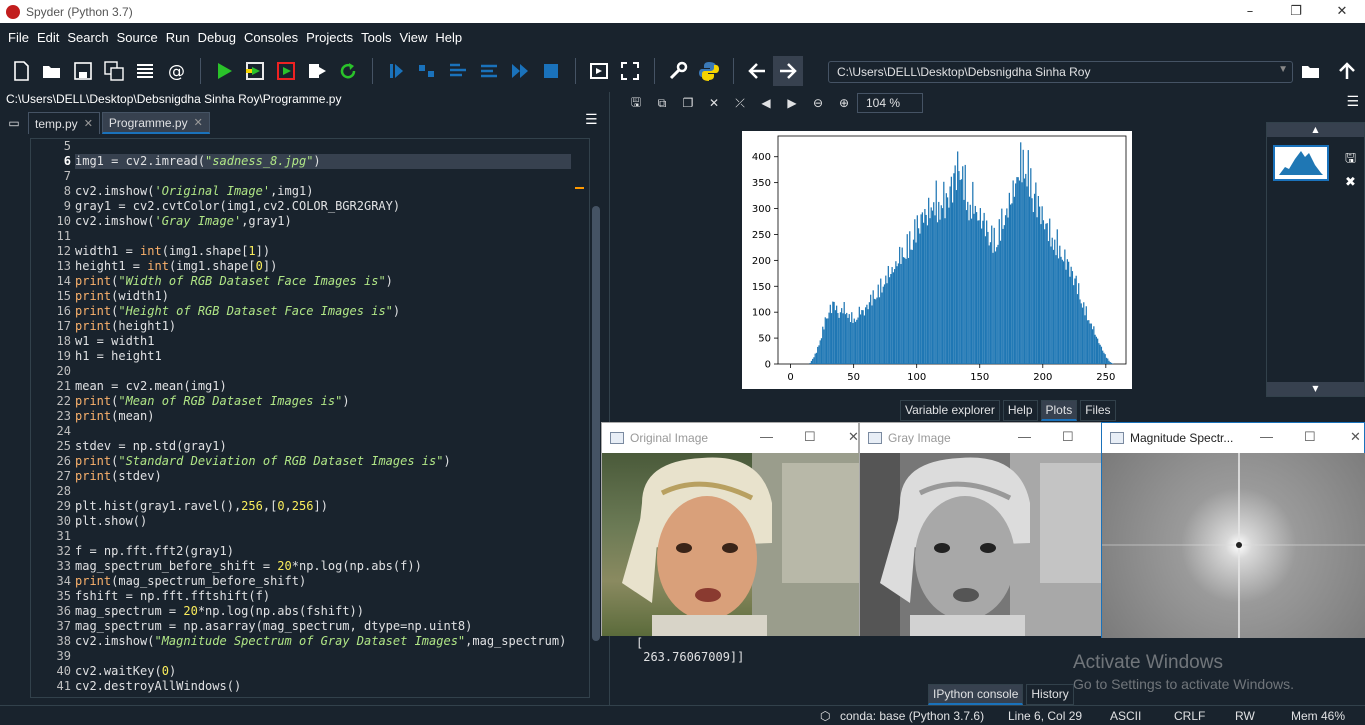 The width and height of the screenshot is (1365, 725). I want to click on code-line: 31, so click(310, 536).